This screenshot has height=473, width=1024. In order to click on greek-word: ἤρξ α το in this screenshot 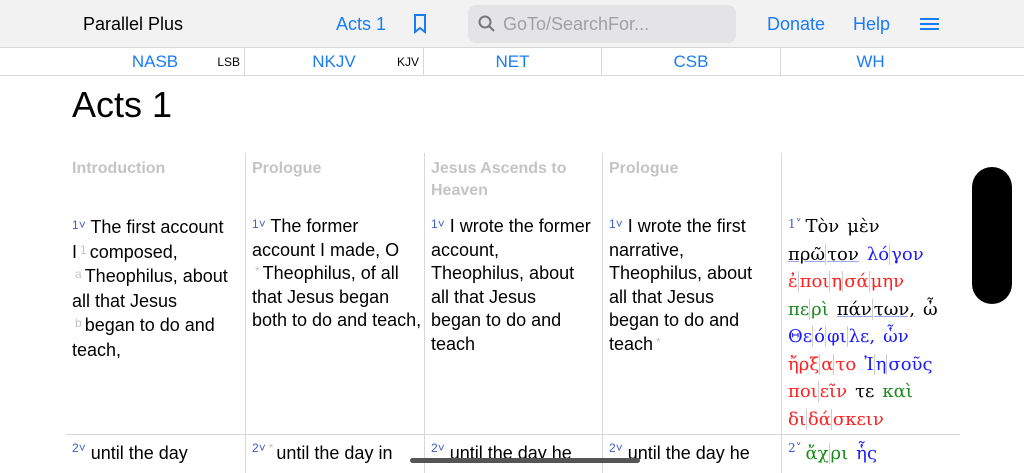, I will do `click(822, 364)`.